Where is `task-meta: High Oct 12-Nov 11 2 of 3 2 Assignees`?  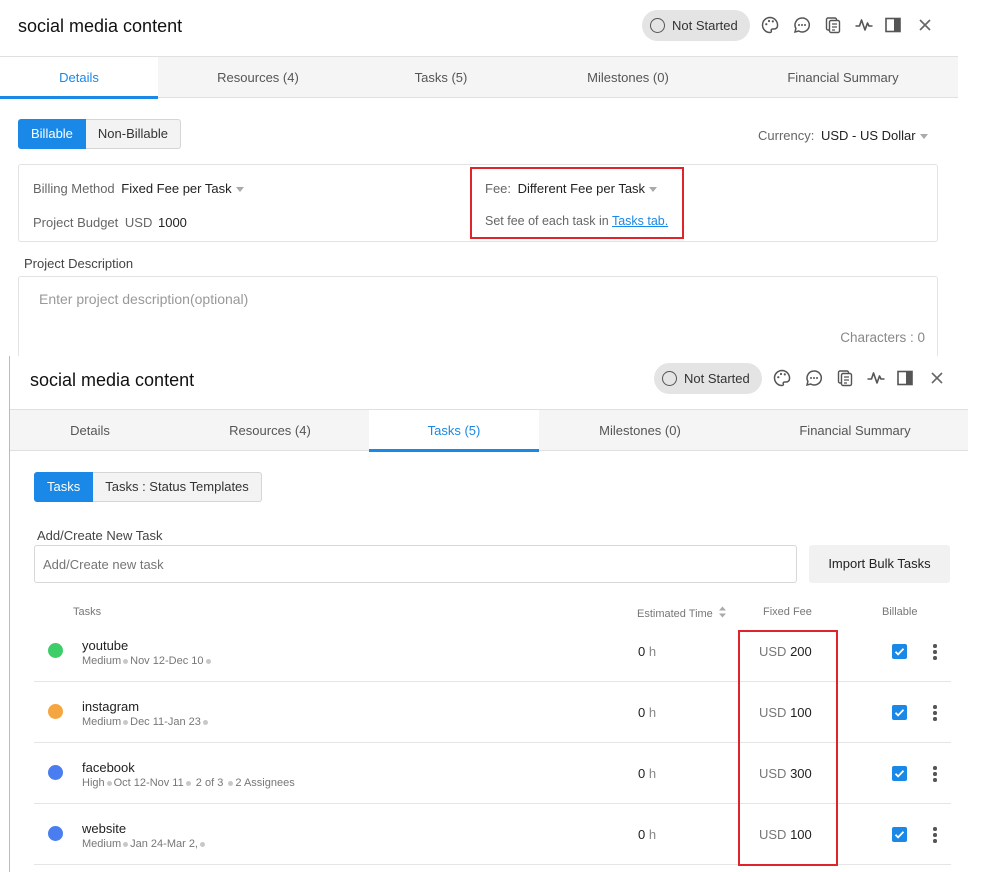
task-meta: High Oct 12-Nov 11 2 of 3 2 Assignees is located at coordinates (188, 783).